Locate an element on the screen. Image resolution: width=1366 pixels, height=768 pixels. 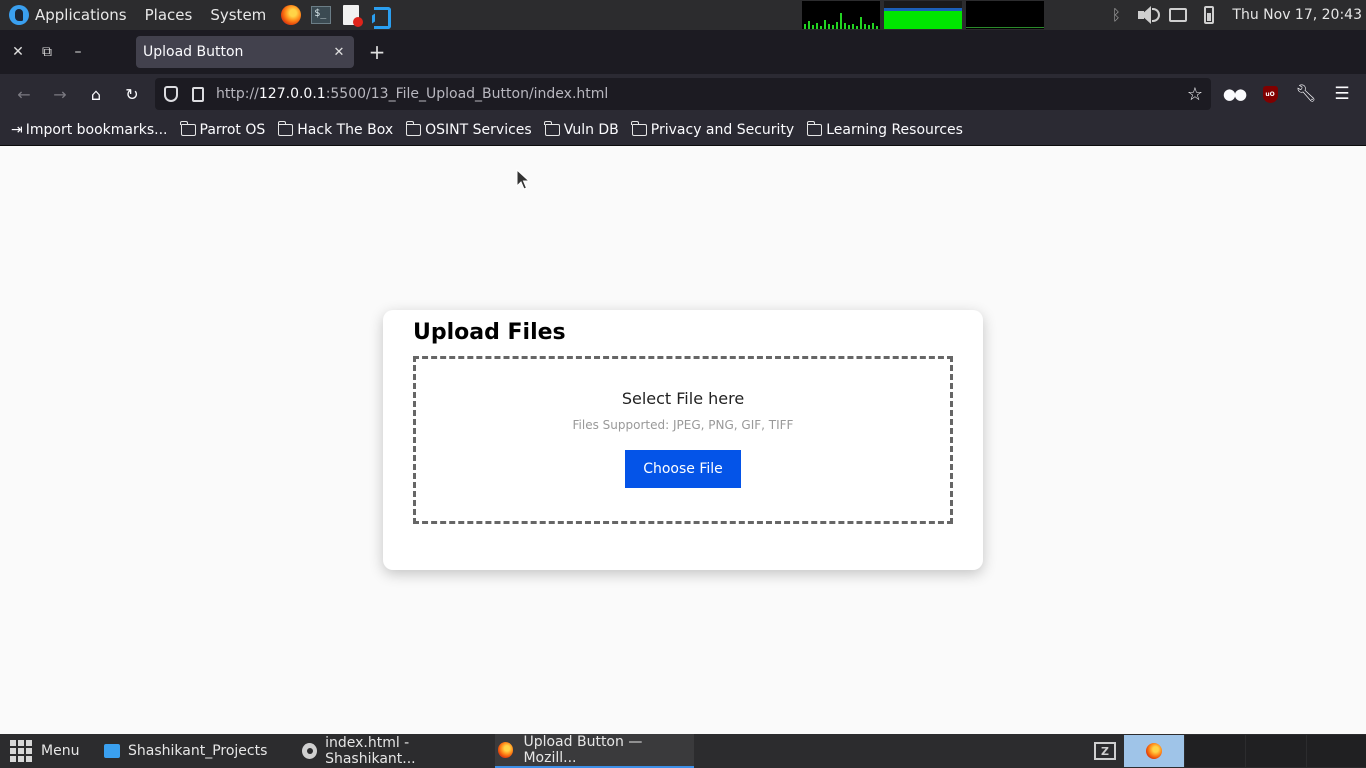
text-editor-icon is located at coordinates (353, 16).